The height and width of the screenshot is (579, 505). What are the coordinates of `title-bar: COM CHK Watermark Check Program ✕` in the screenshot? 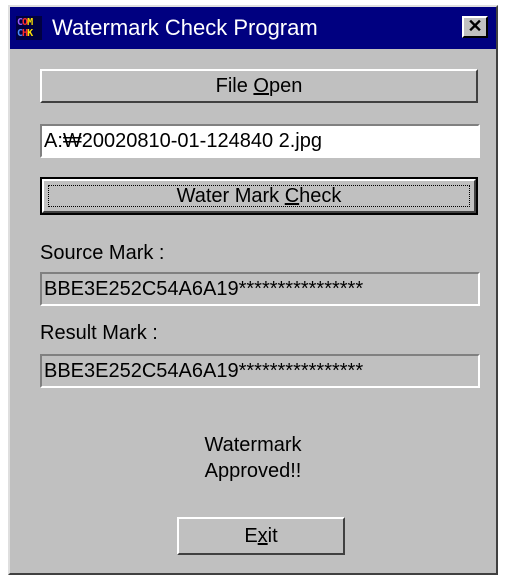 It's located at (253, 28).